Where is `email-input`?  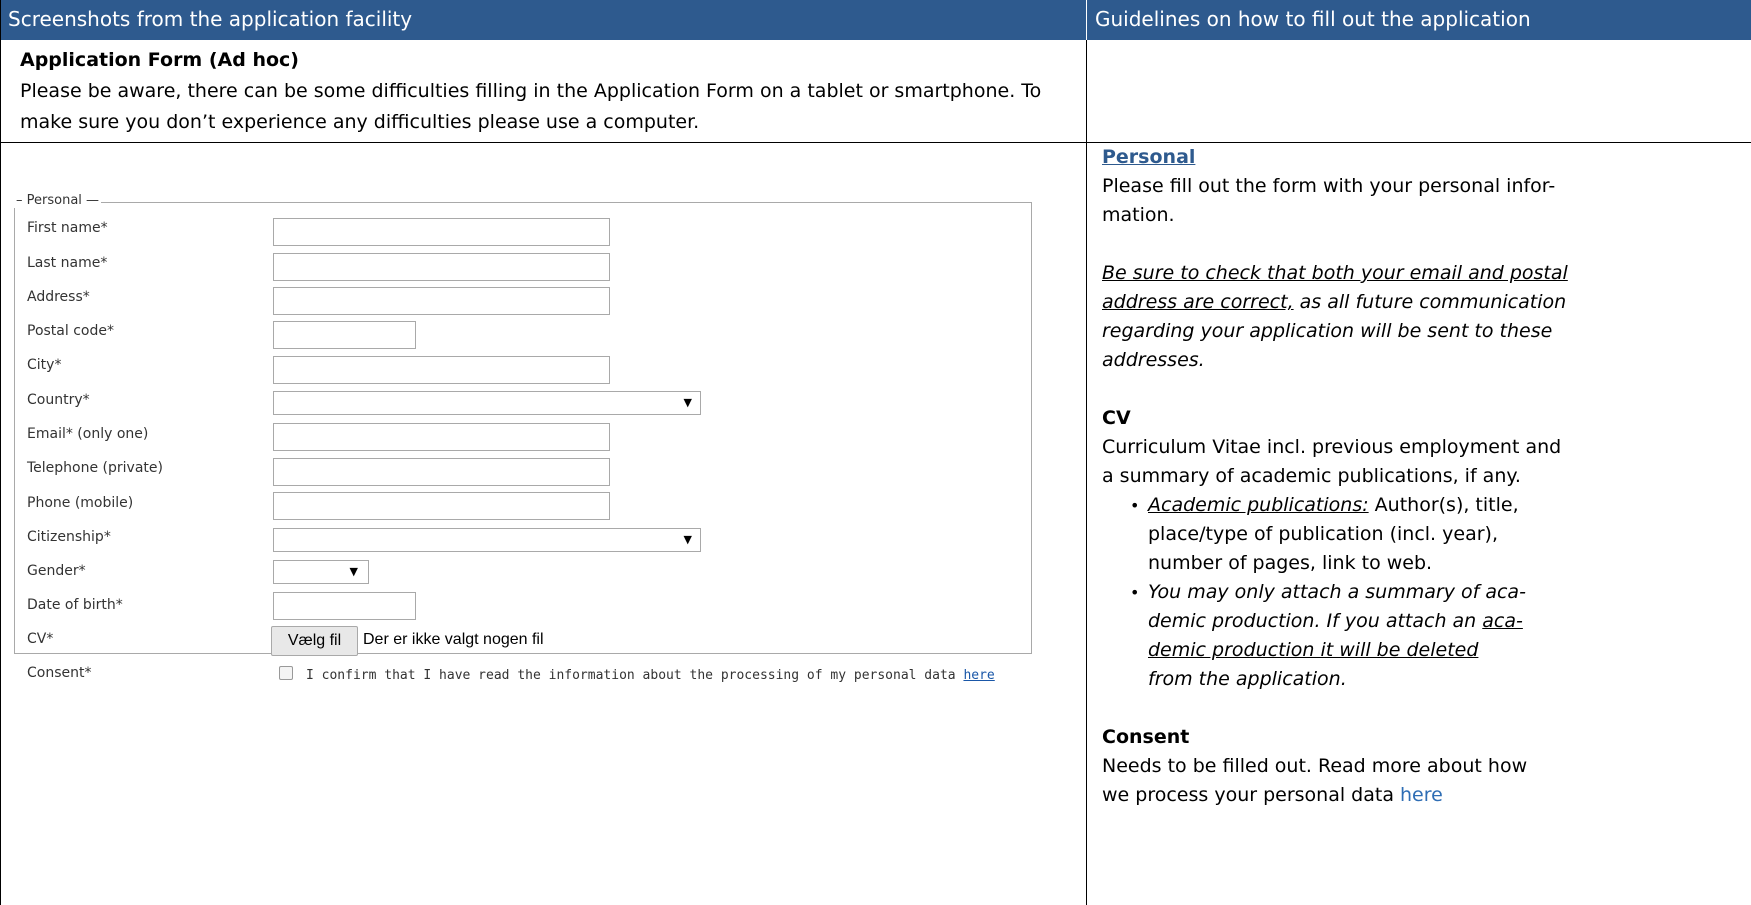
email-input is located at coordinates (441, 437).